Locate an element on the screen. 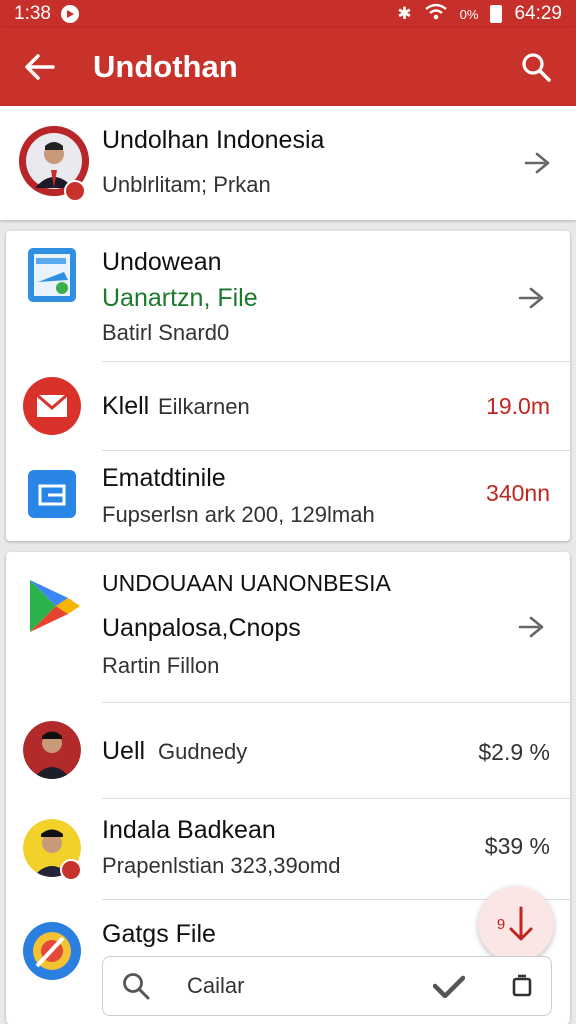 The image size is (576, 1024). item-subtitle: Fupserlsn ark 200, 129lmah is located at coordinates (238, 514).